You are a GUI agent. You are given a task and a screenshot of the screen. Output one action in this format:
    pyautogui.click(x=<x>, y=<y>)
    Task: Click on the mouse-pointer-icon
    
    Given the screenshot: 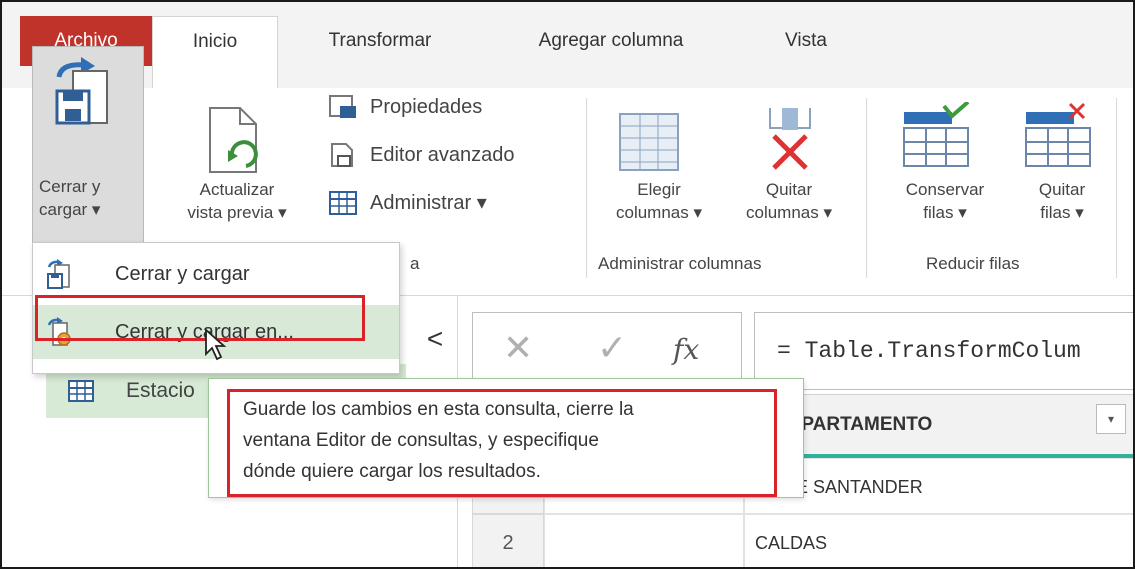 What is the action you would take?
    pyautogui.click(x=216, y=344)
    